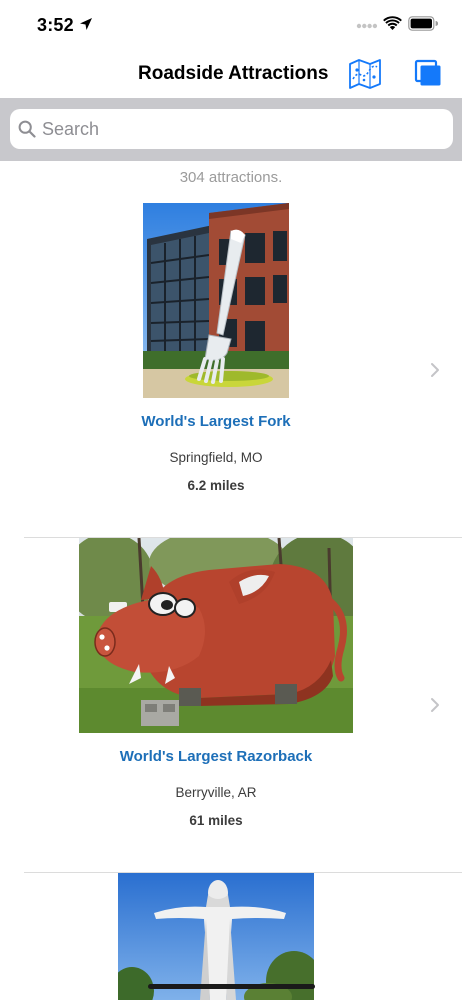 The image size is (462, 1000). What do you see at coordinates (216, 756) in the screenshot?
I see `item-title: World's Largest Razorback` at bounding box center [216, 756].